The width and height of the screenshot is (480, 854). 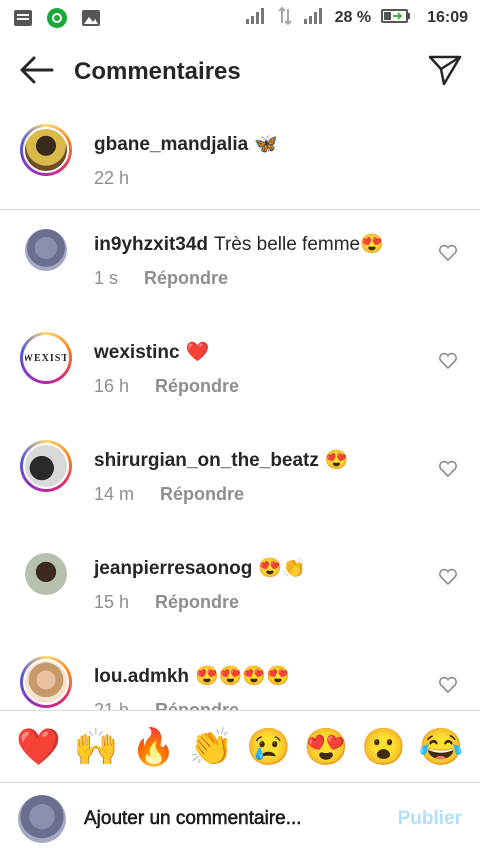 I want to click on comment-item: WEXIST wexistinc ❤️ 16 h Répondre, so click(x=240, y=372).